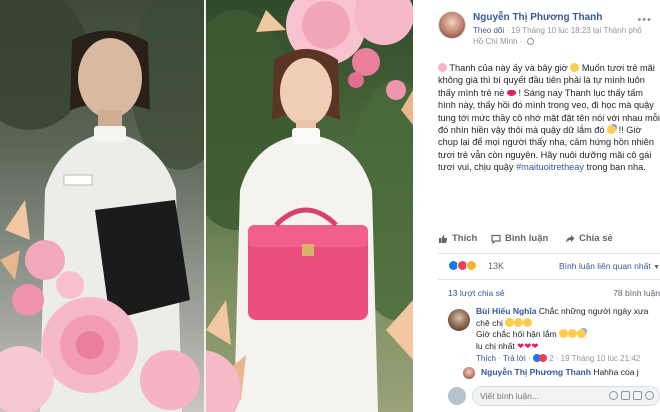  What do you see at coordinates (518, 334) in the screenshot?
I see `comment-text-part2: Giờ chắc hối hận lắm` at bounding box center [518, 334].